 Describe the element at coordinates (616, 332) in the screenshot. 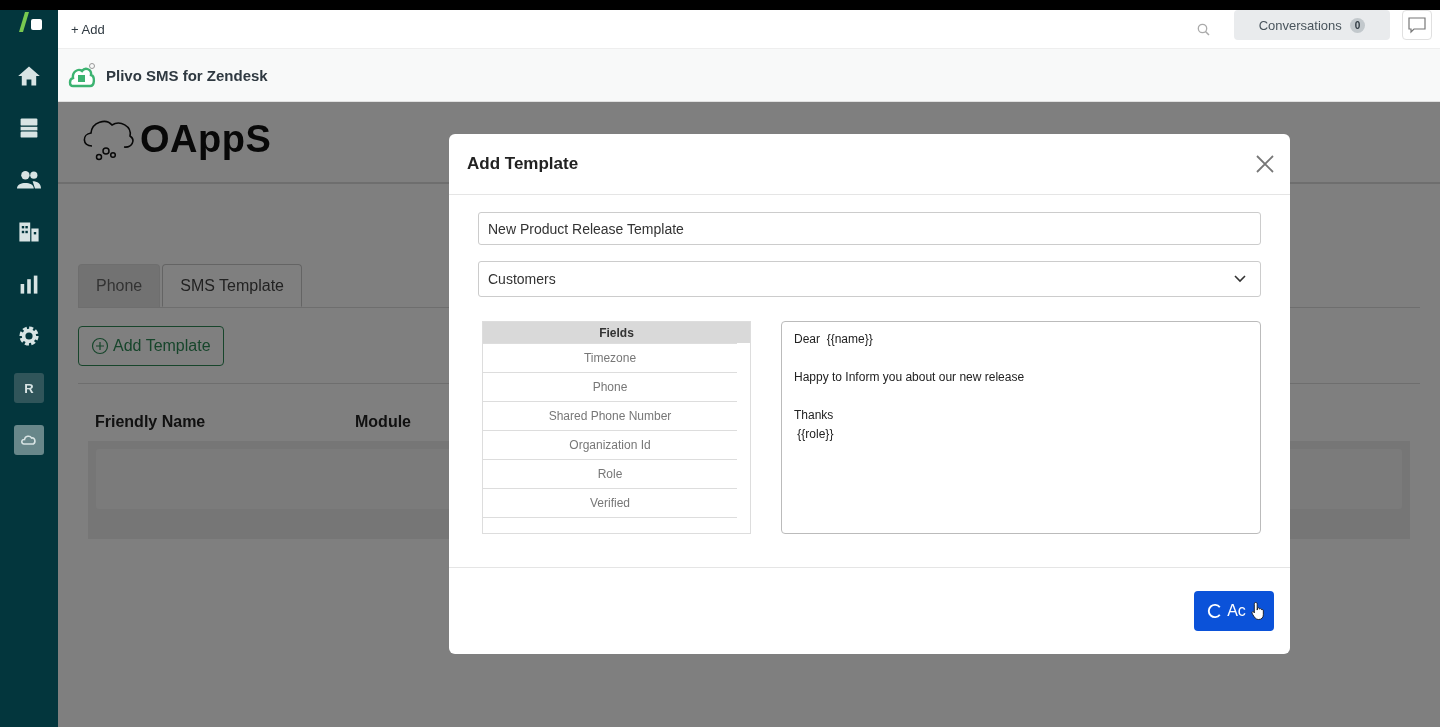

I see `fields-header: Fields` at that location.